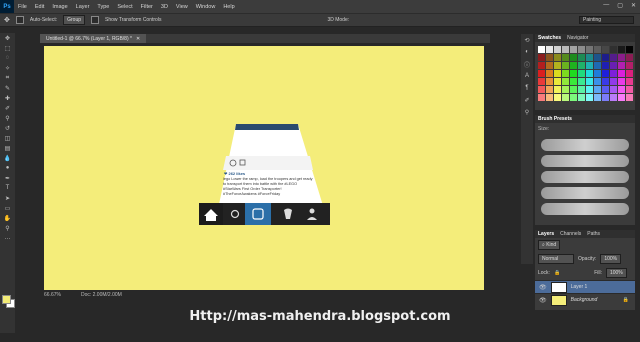 Image resolution: width=640 pixels, height=342 pixels. What do you see at coordinates (19, 20) in the screenshot?
I see `auto-select-checkbox` at bounding box center [19, 20].